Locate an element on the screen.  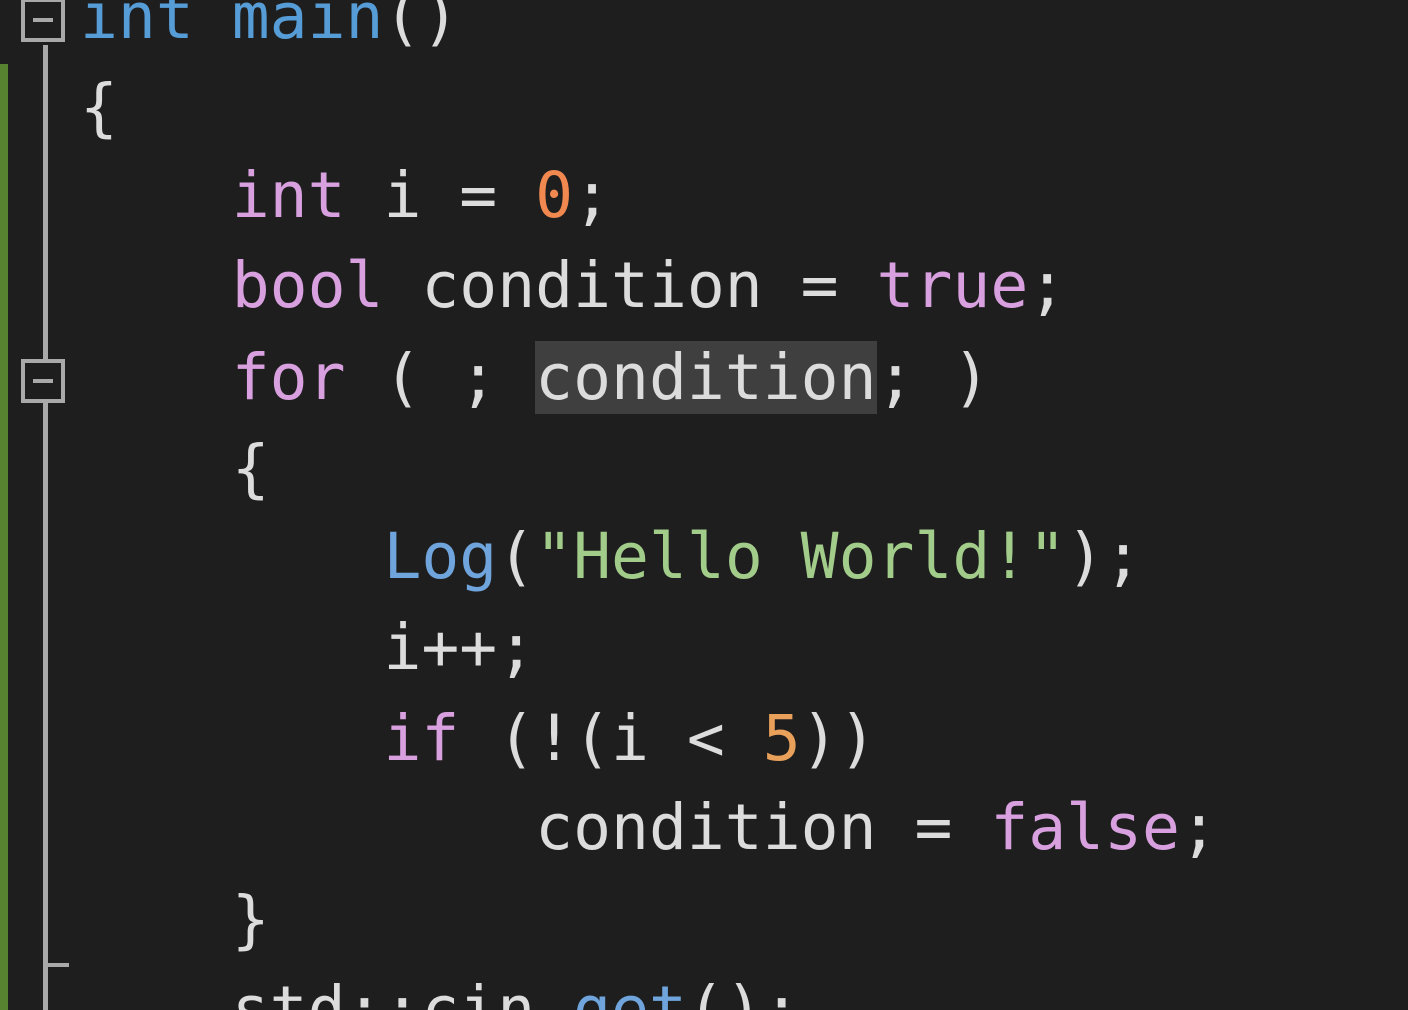
code-line-2: { is located at coordinates (99, 108).